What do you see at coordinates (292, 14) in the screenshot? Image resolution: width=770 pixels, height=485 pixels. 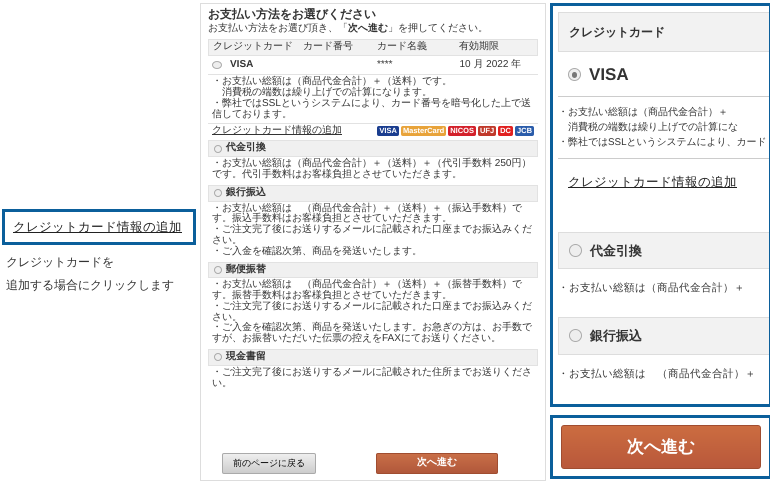 I see `page-title: お支払い方法をお選びください` at bounding box center [292, 14].